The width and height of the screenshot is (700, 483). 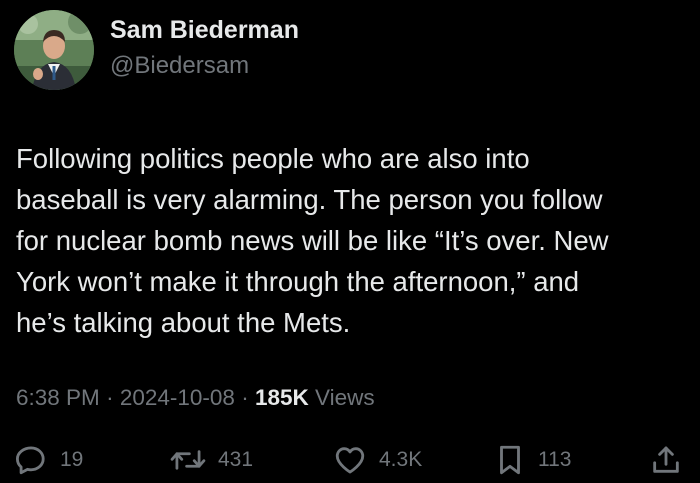 What do you see at coordinates (72, 459) in the screenshot?
I see `reply-count: 19` at bounding box center [72, 459].